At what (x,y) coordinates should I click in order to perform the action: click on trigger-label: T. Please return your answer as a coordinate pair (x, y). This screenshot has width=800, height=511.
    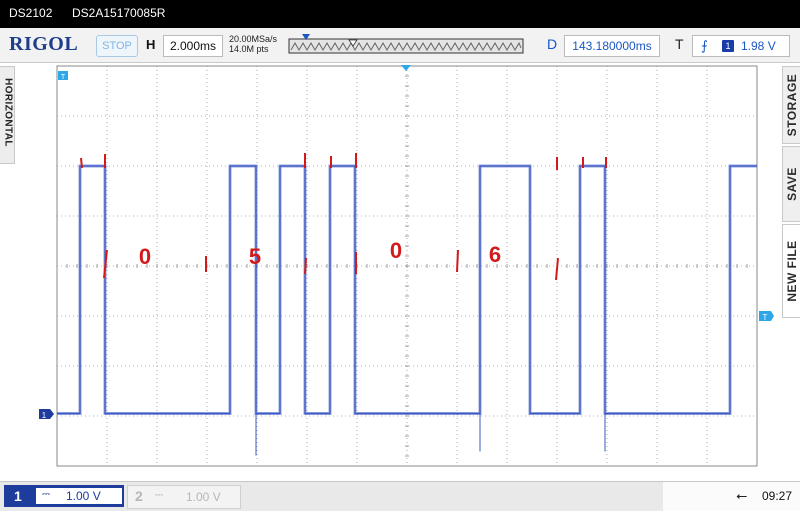
    Looking at the image, I should click on (679, 44).